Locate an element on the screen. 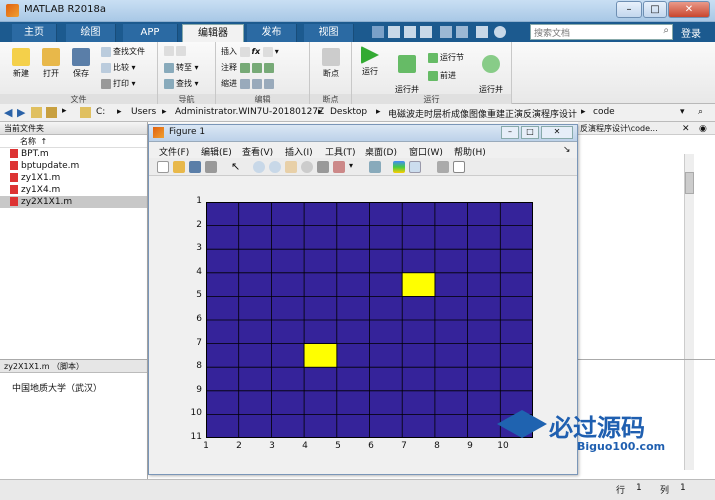 Image resolution: width=715 pixels, height=500 pixels. save-figure-icon is located at coordinates (195, 167).